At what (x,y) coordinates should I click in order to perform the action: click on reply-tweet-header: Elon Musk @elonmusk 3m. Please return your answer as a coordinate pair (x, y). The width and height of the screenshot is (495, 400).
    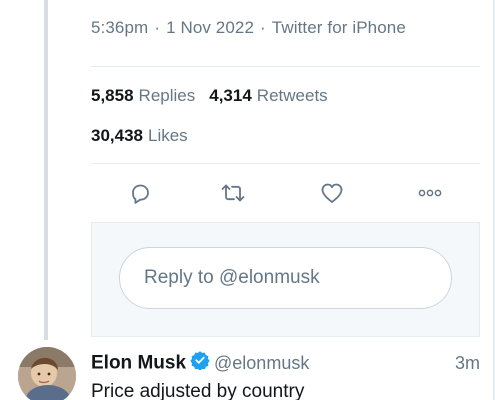
    Looking at the image, I should click on (285, 363).